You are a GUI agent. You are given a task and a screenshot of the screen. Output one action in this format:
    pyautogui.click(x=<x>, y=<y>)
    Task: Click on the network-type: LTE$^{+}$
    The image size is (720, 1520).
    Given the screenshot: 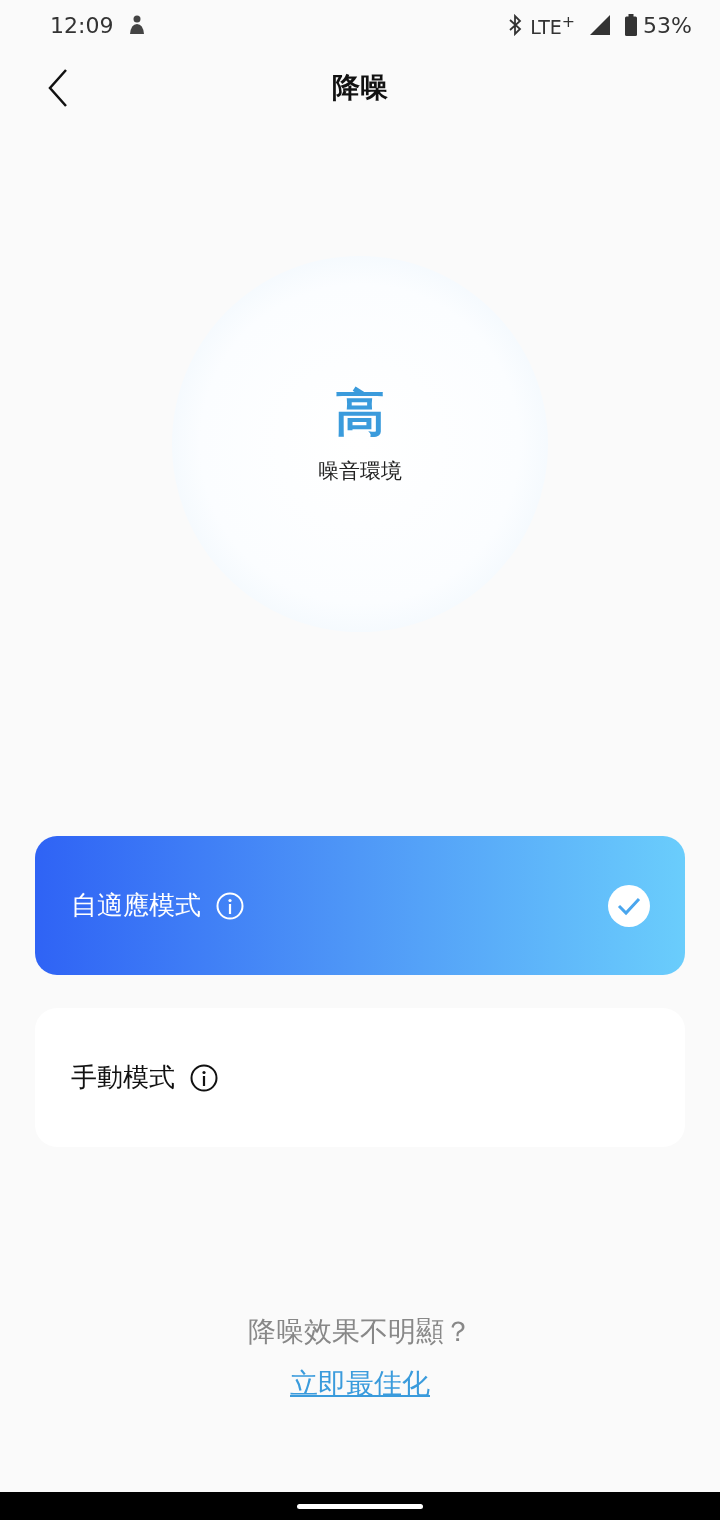 What is the action you would take?
    pyautogui.click(x=553, y=25)
    